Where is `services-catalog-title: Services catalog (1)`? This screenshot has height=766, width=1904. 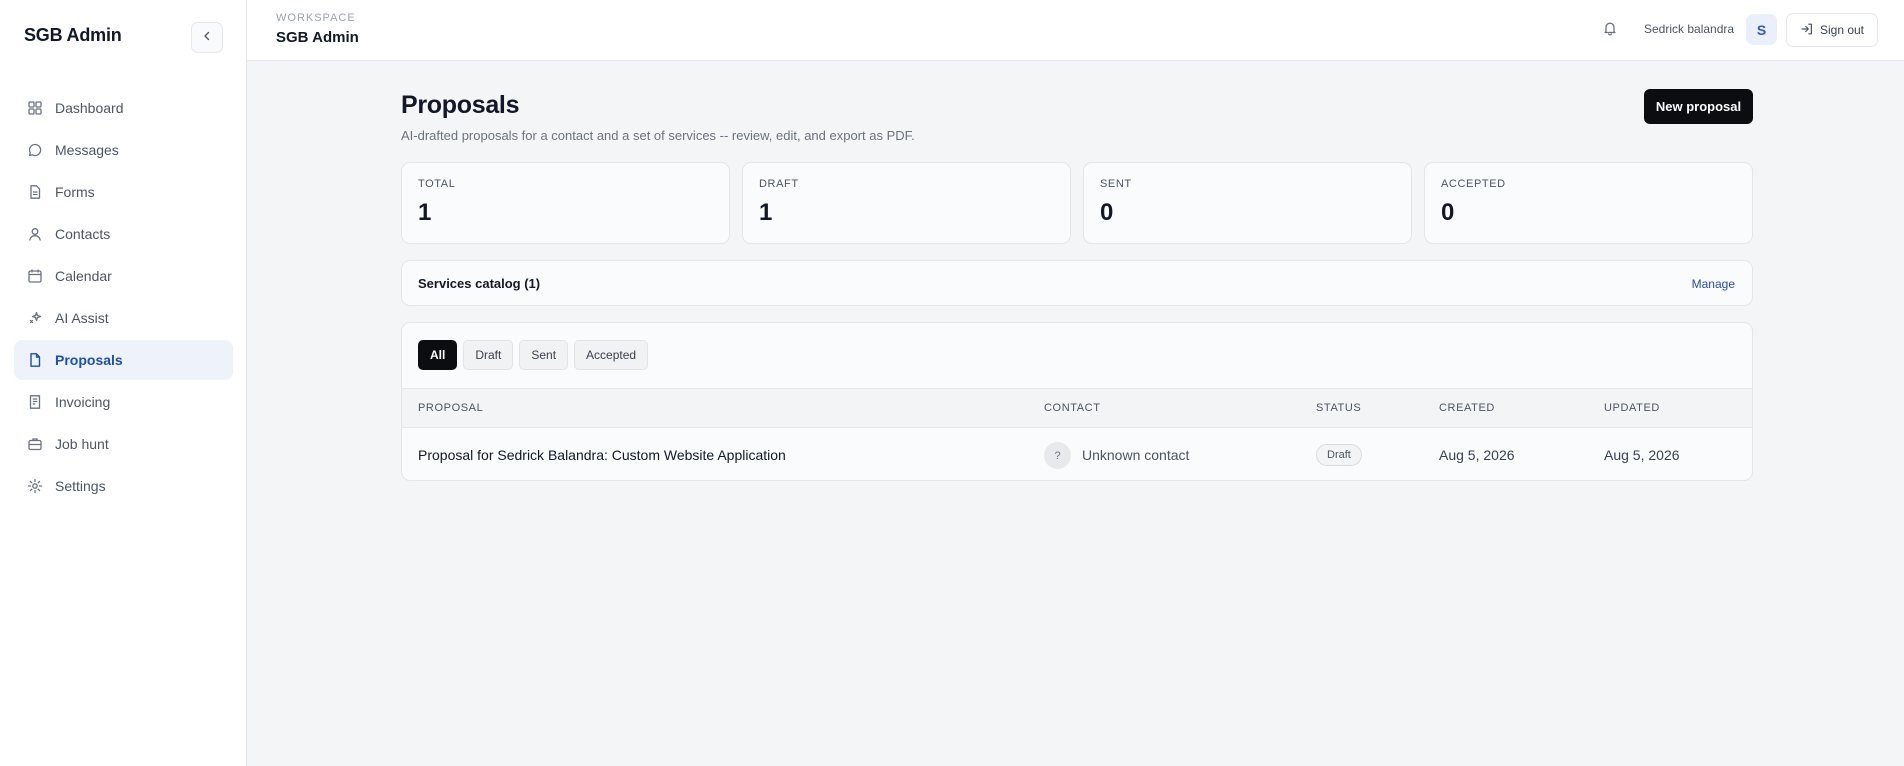 services-catalog-title: Services catalog (1) is located at coordinates (479, 283).